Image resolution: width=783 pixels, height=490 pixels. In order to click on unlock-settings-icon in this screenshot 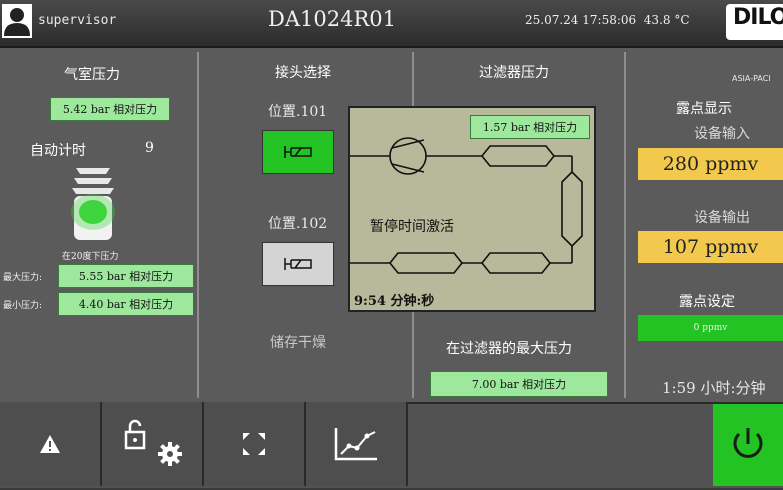, I will do `click(153, 442)`.